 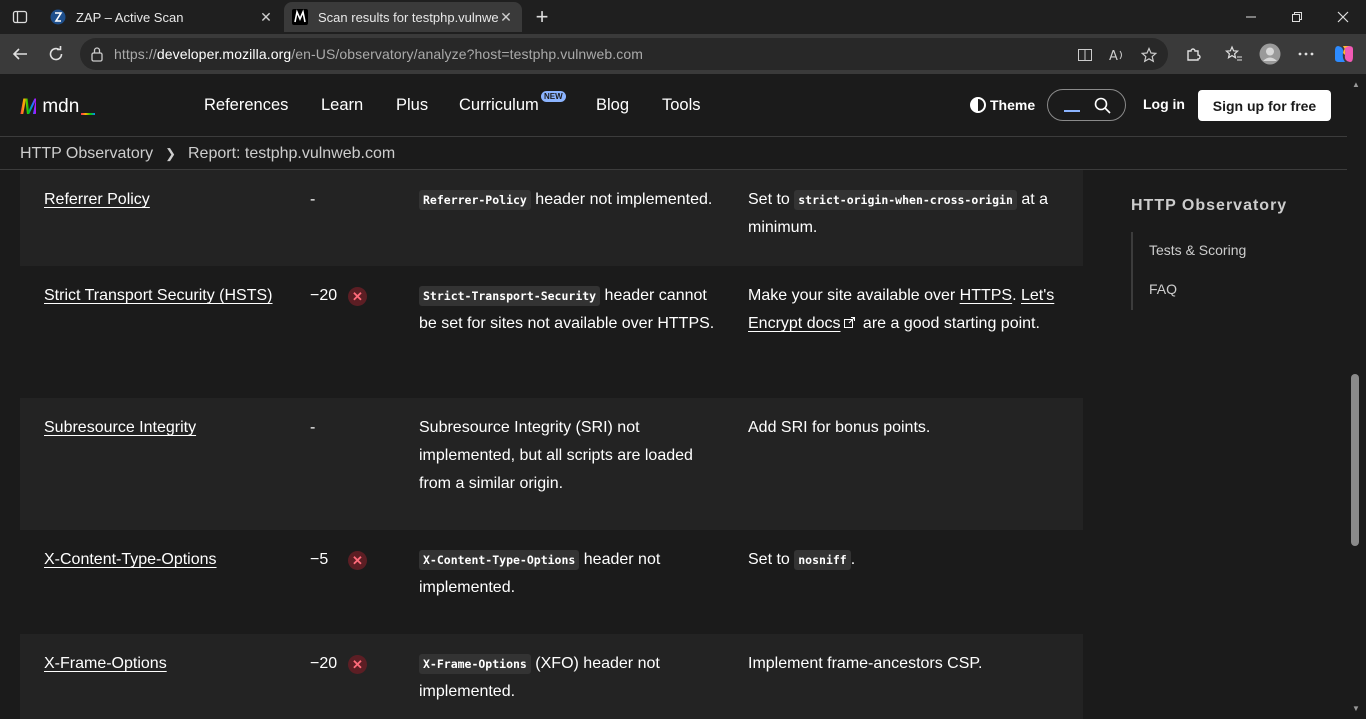 What do you see at coordinates (105, 663) in the screenshot?
I see `test-link-xfo: X-Frame-Options` at bounding box center [105, 663].